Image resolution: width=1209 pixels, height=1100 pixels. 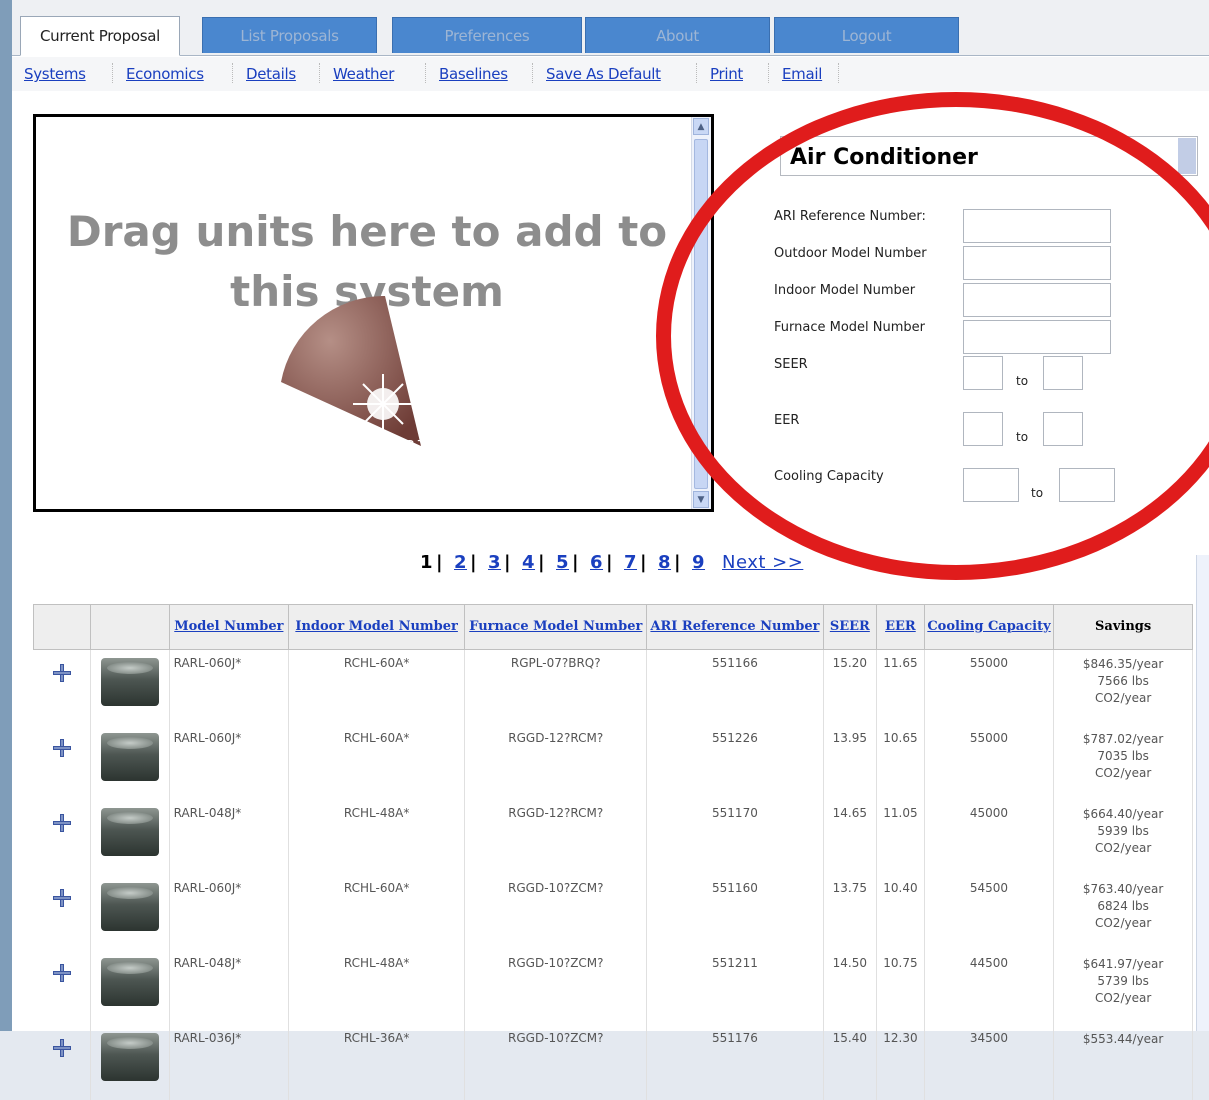 What do you see at coordinates (556, 627) in the screenshot?
I see `header-furnace-model: Furnace Model Number` at bounding box center [556, 627].